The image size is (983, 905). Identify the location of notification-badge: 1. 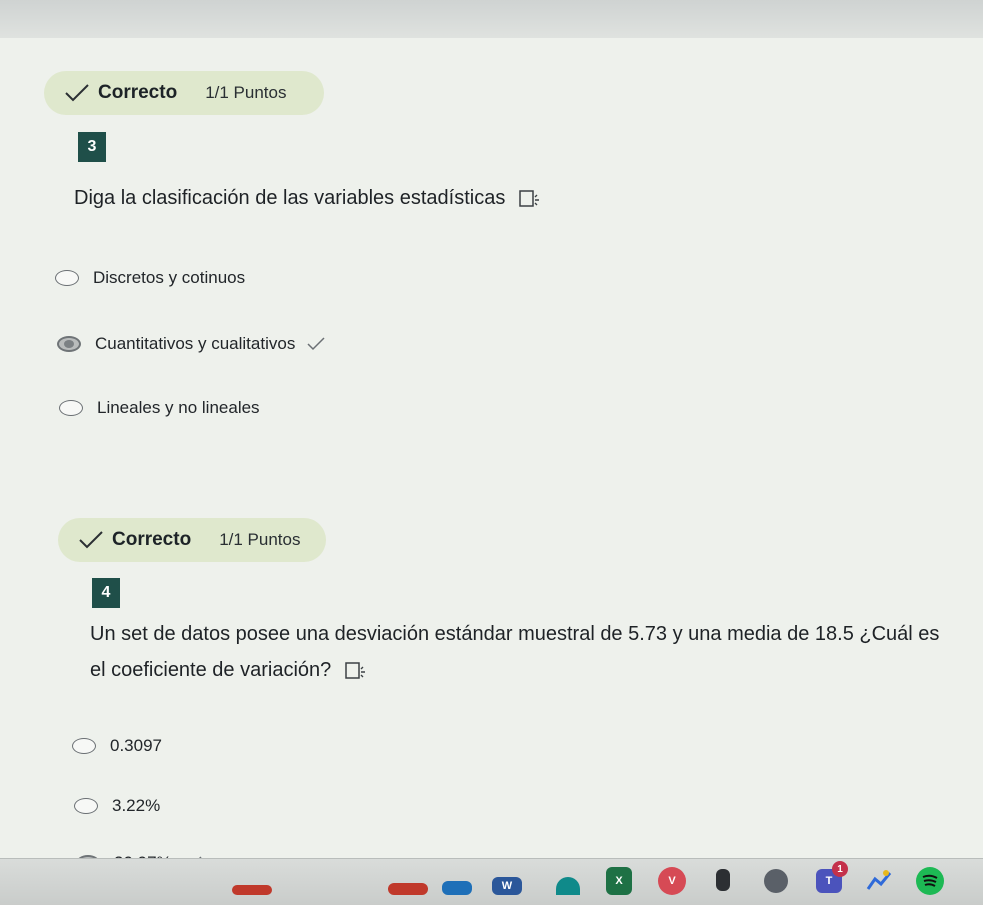
(840, 869).